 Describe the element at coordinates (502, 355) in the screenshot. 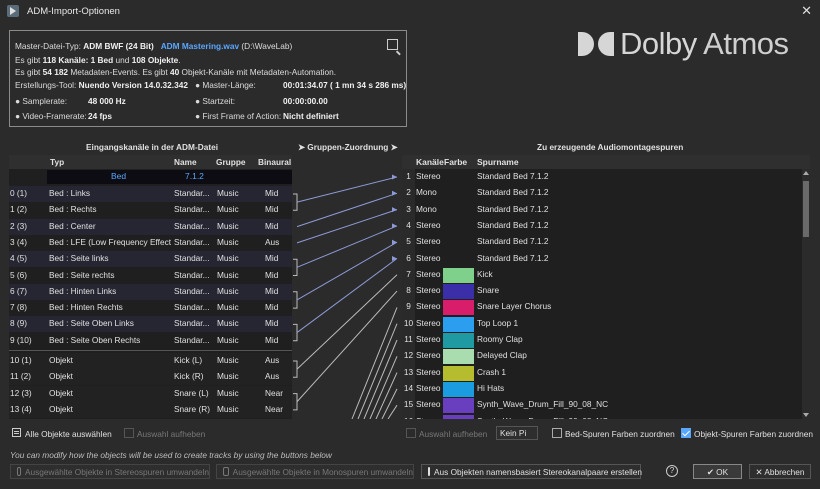

I see `track-name: Delayed Clap` at that location.